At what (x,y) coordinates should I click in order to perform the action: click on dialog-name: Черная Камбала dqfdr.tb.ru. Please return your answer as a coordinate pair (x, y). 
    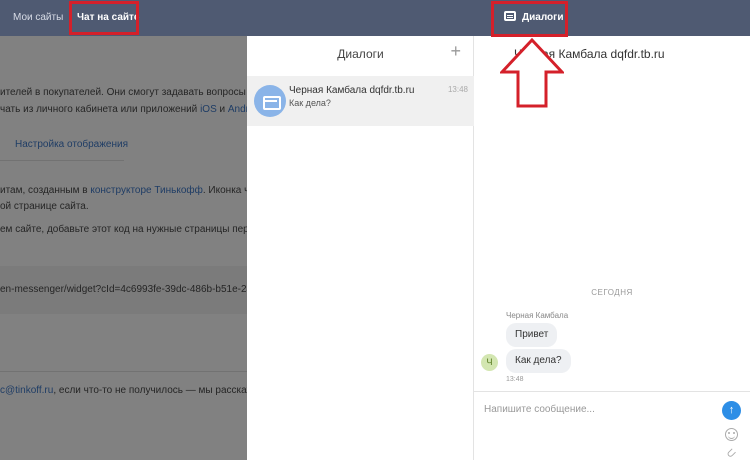
    Looking at the image, I should click on (352, 90).